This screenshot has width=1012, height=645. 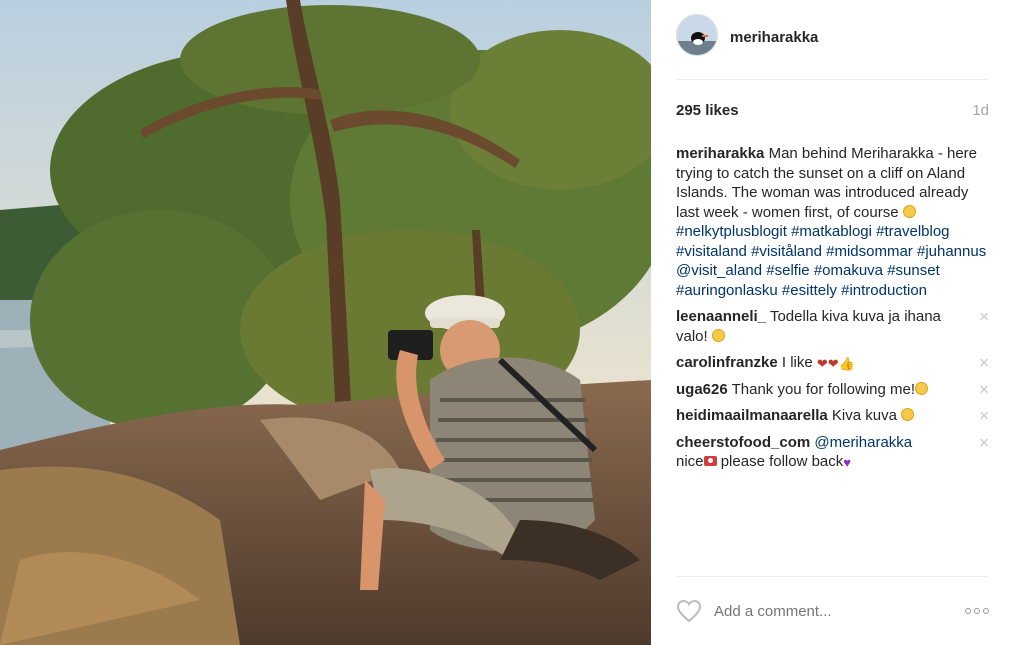 What do you see at coordinates (847, 462) in the screenshot?
I see `purple-heart-icon: ♥` at bounding box center [847, 462].